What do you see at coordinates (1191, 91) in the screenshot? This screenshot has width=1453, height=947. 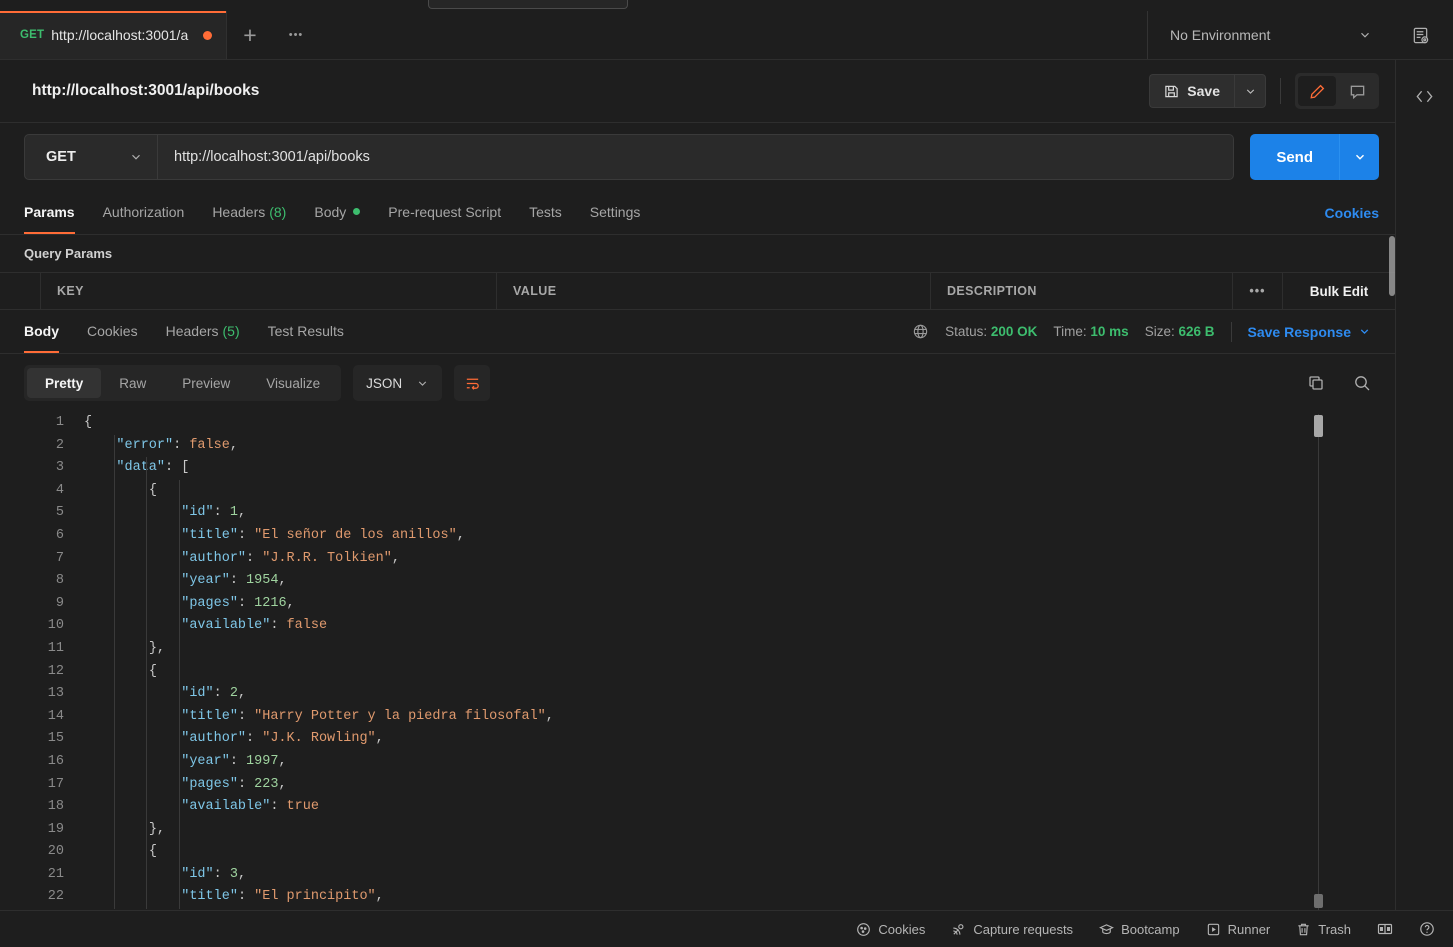 I see `save-button: Save` at bounding box center [1191, 91].